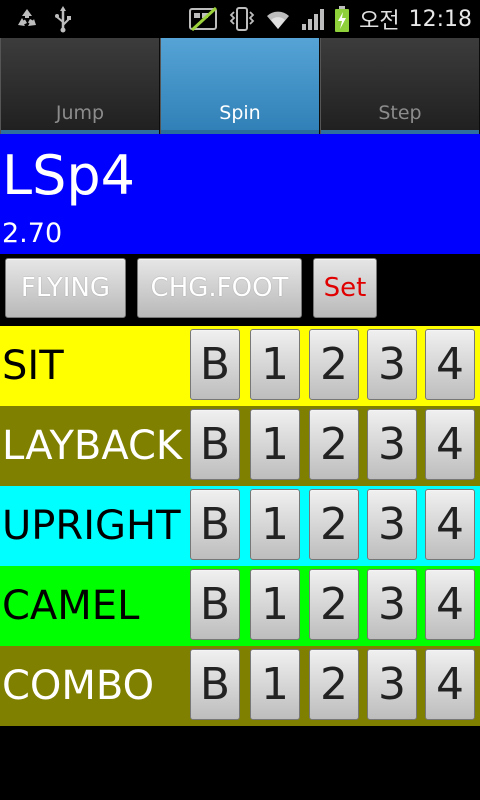 This screenshot has height=800, width=480. Describe the element at coordinates (313, 19) in the screenshot. I see `signal-icon` at that location.